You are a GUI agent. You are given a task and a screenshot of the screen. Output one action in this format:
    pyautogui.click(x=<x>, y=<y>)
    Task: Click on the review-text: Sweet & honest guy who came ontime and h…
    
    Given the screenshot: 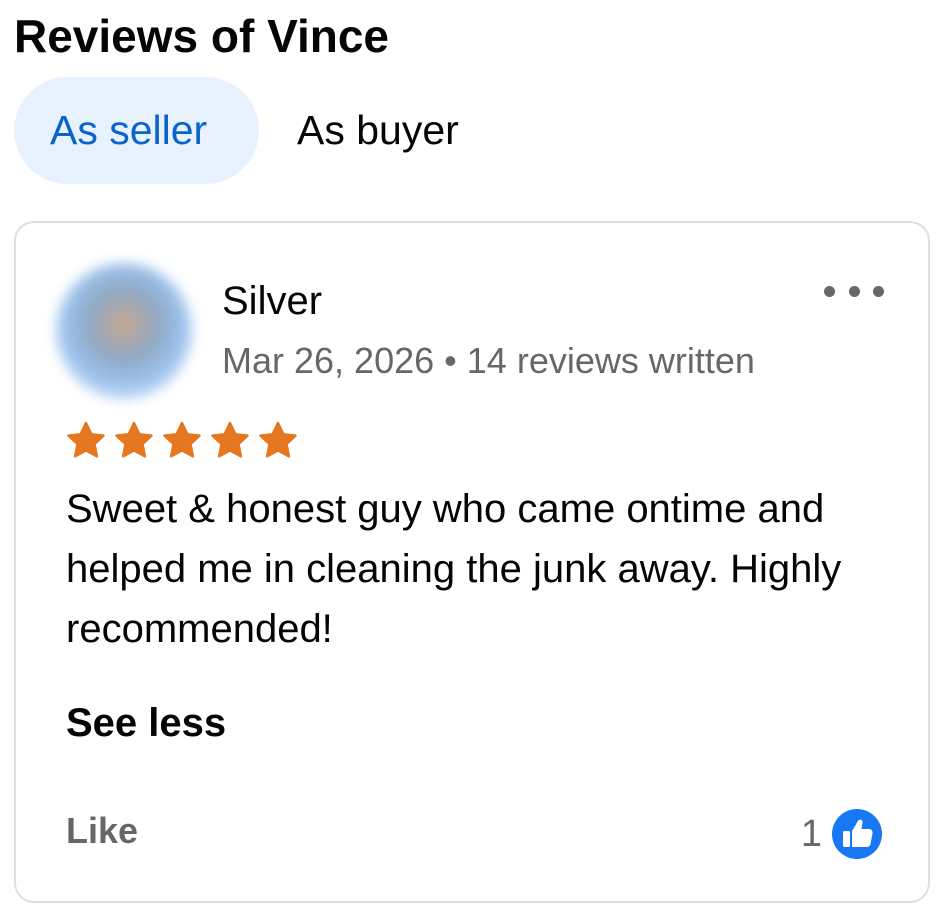 What is the action you would take?
    pyautogui.click(x=454, y=569)
    